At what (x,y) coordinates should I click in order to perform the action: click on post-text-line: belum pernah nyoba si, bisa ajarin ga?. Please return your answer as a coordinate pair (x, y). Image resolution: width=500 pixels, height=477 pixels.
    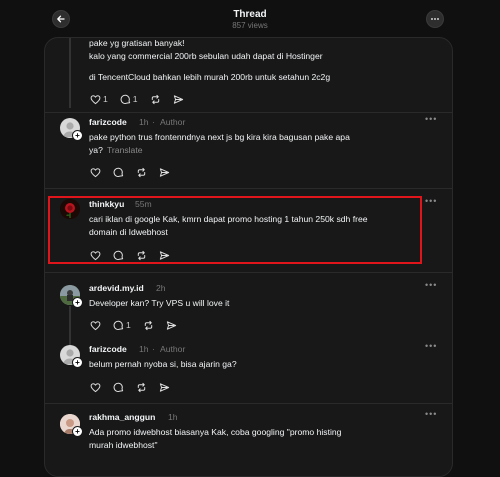
    Looking at the image, I should click on (163, 364).